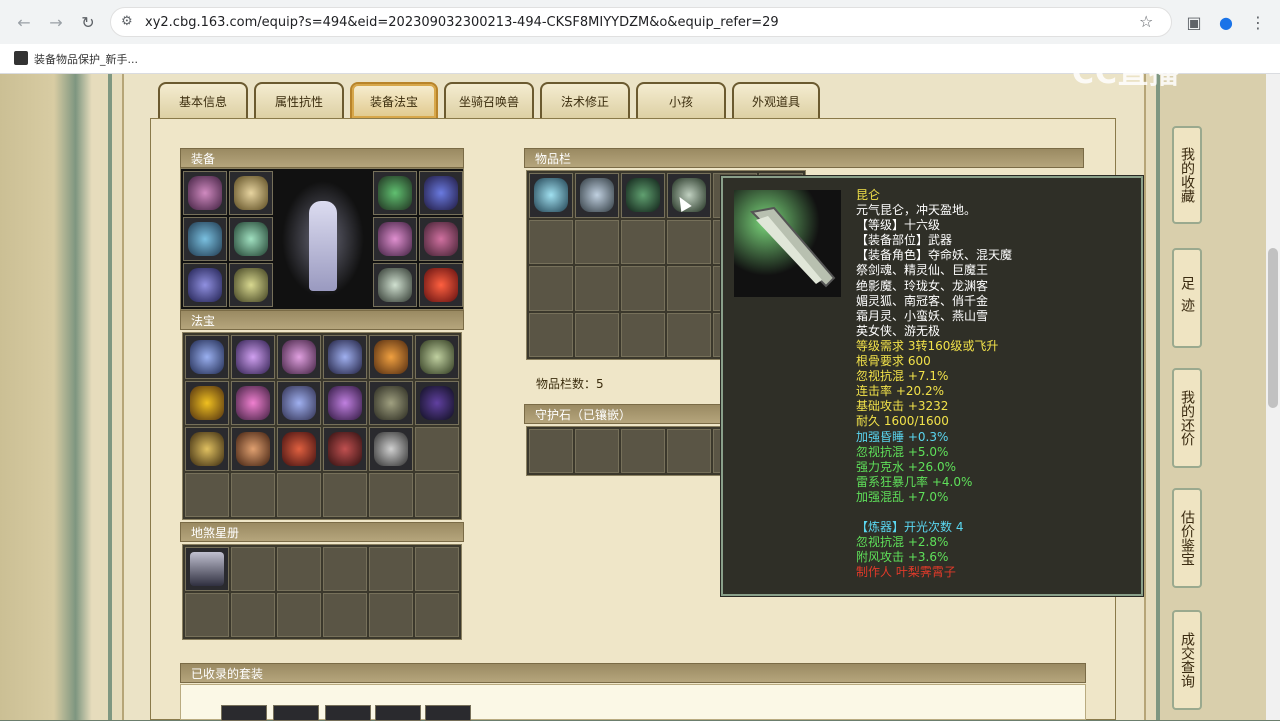 This screenshot has height=721, width=1280. What do you see at coordinates (1146, 21) in the screenshot?
I see `bookmark-star-icon: ☆` at bounding box center [1146, 21].